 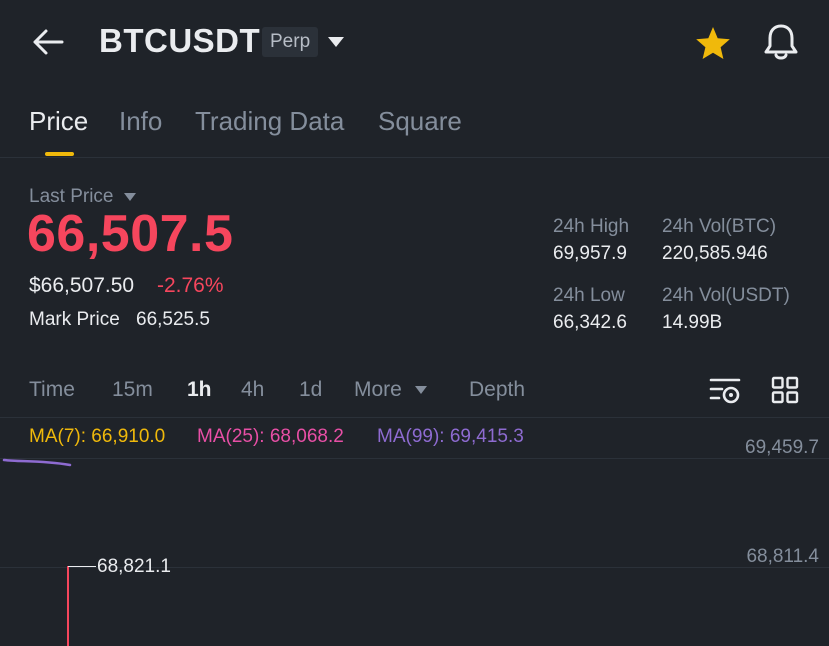 What do you see at coordinates (290, 42) in the screenshot?
I see `perp-badge: Perp` at bounding box center [290, 42].